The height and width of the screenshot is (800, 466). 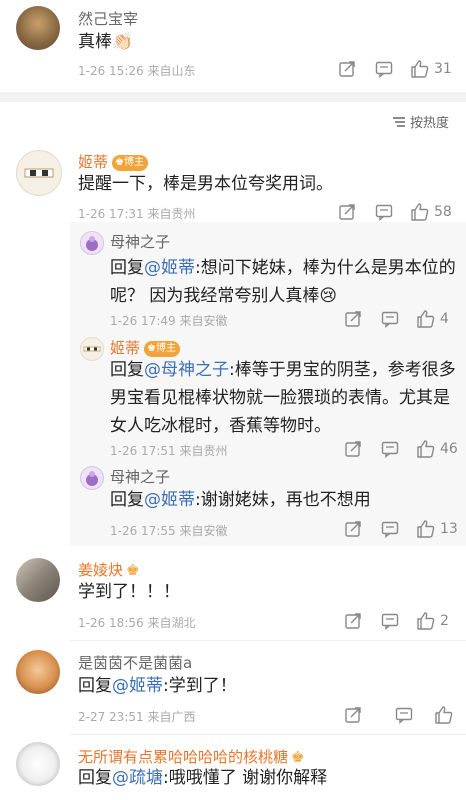 What do you see at coordinates (399, 121) in the screenshot?
I see `sort-icon` at bounding box center [399, 121].